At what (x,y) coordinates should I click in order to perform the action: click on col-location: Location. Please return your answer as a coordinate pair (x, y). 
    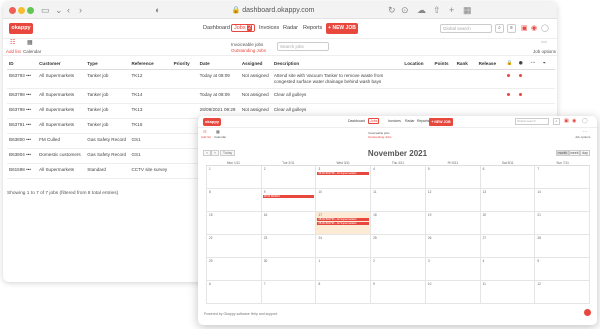
    Looking at the image, I should click on (417, 64).